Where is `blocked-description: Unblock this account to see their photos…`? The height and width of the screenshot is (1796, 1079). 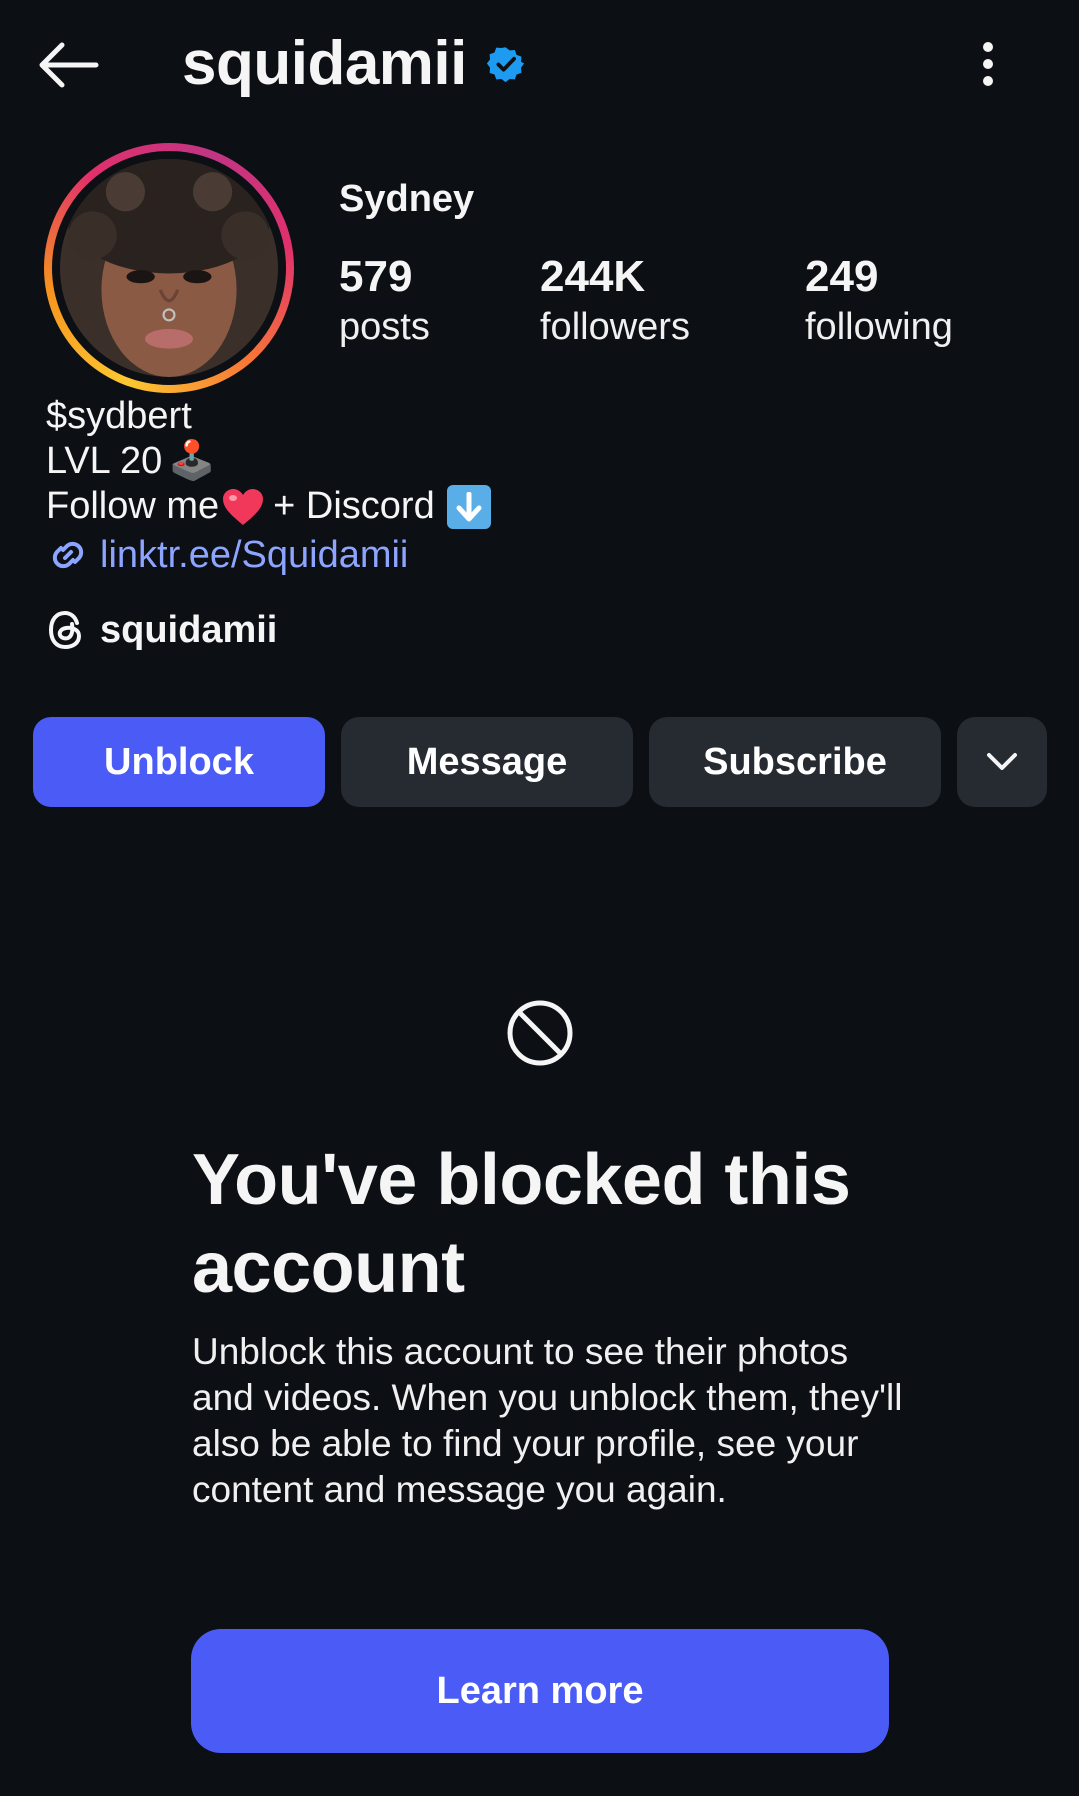
blocked-description: Unblock this account to see their photos… is located at coordinates (547, 1420).